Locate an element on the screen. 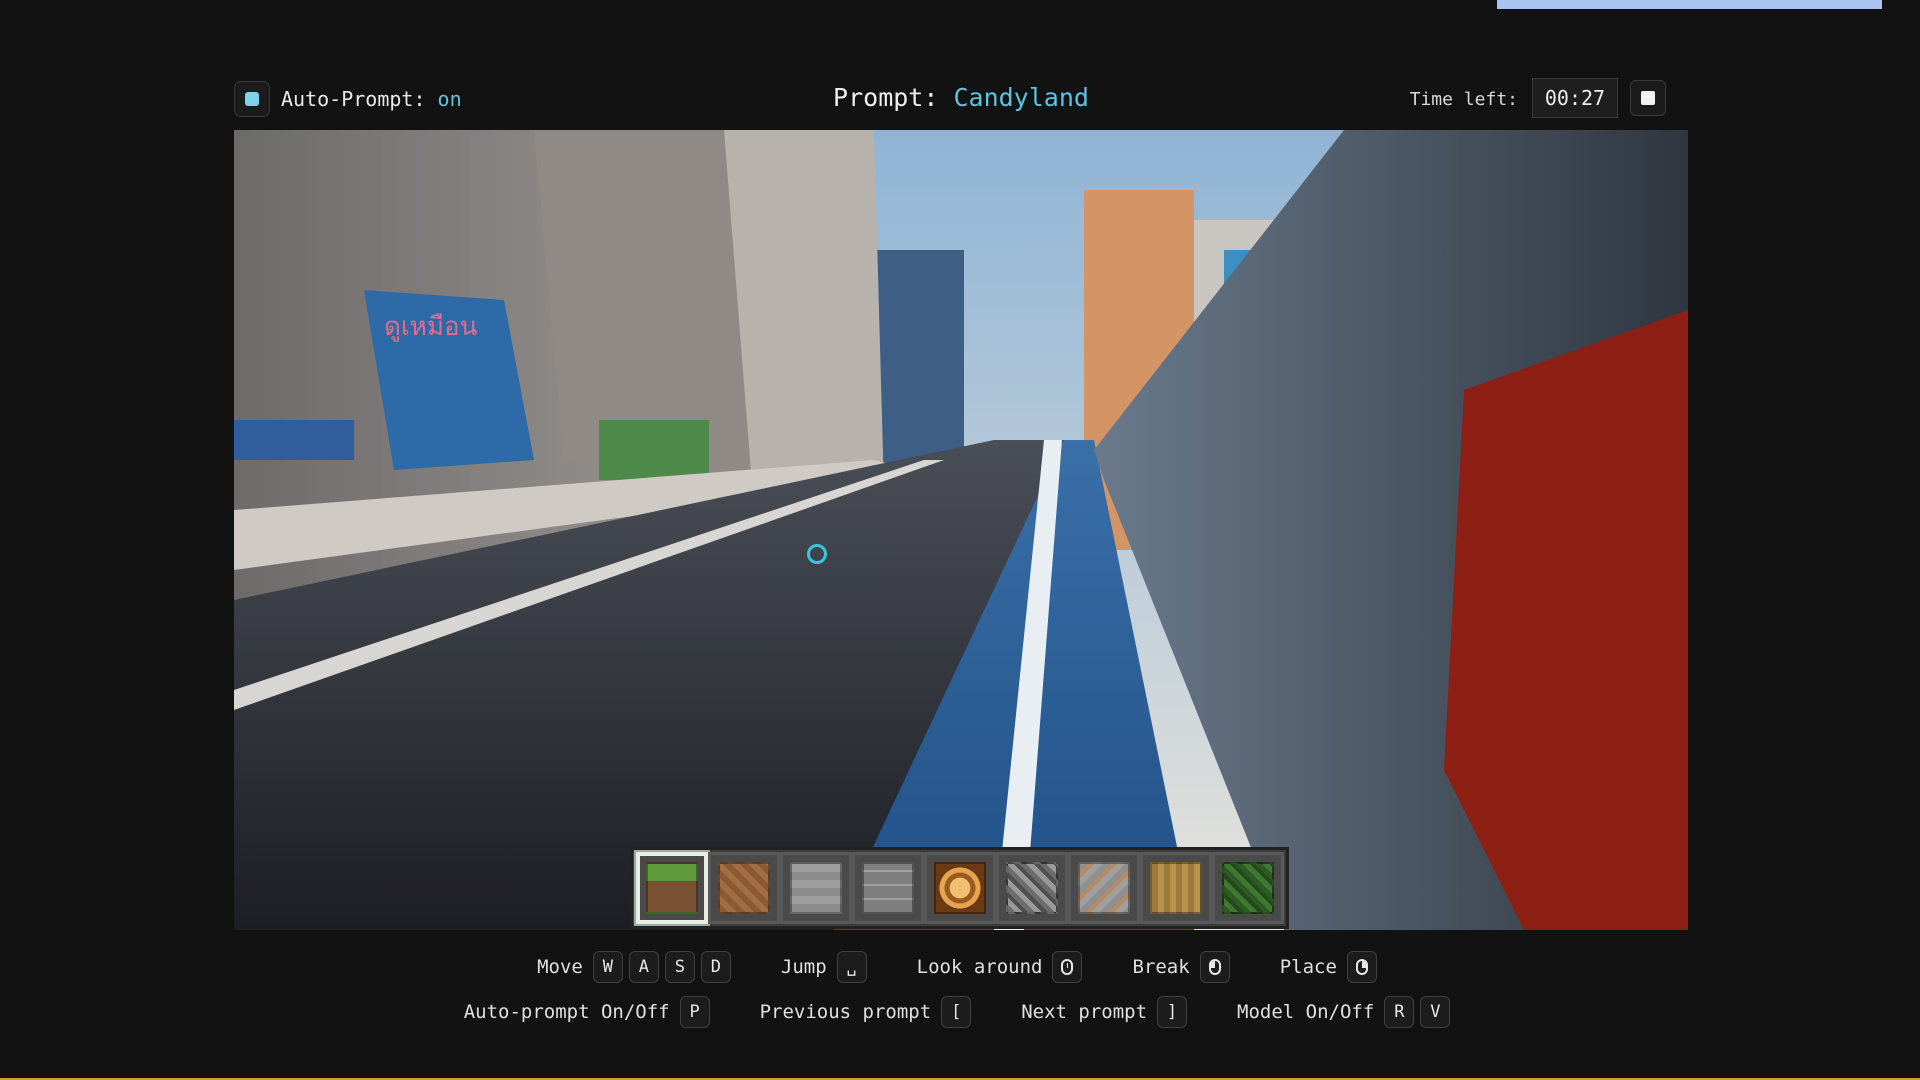  stop-icon is located at coordinates (1648, 98).